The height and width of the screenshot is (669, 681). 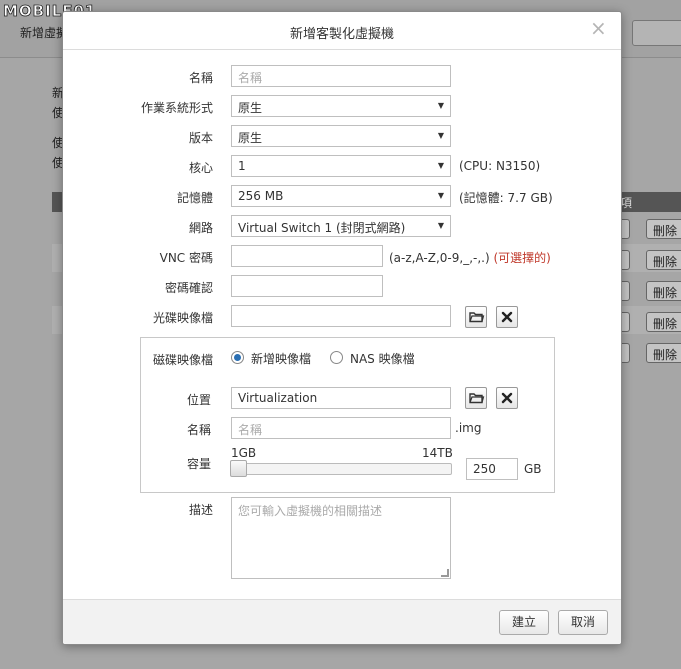 I want to click on optional-hint: (可選擇的), so click(x=522, y=258).